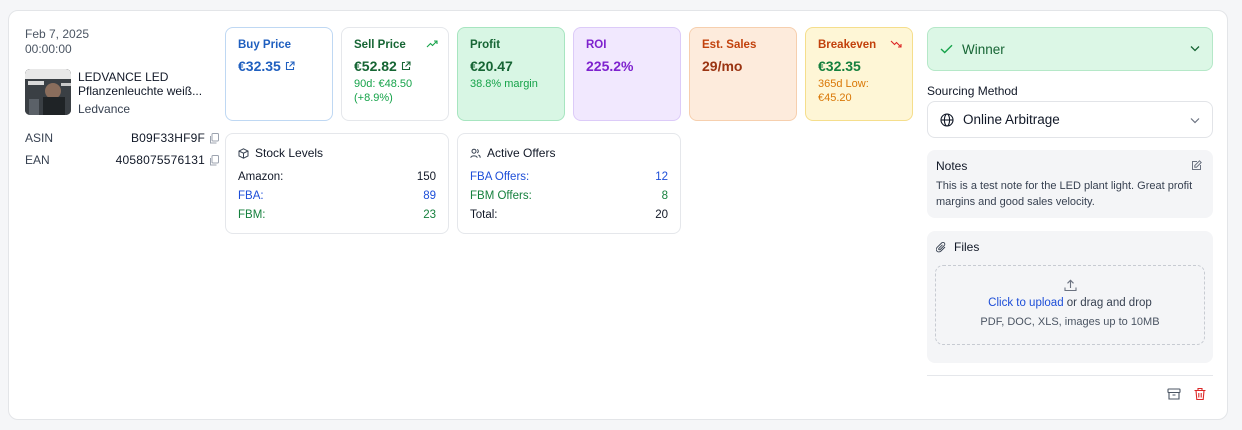  Describe the element at coordinates (48, 92) in the screenshot. I see `product-image` at that location.